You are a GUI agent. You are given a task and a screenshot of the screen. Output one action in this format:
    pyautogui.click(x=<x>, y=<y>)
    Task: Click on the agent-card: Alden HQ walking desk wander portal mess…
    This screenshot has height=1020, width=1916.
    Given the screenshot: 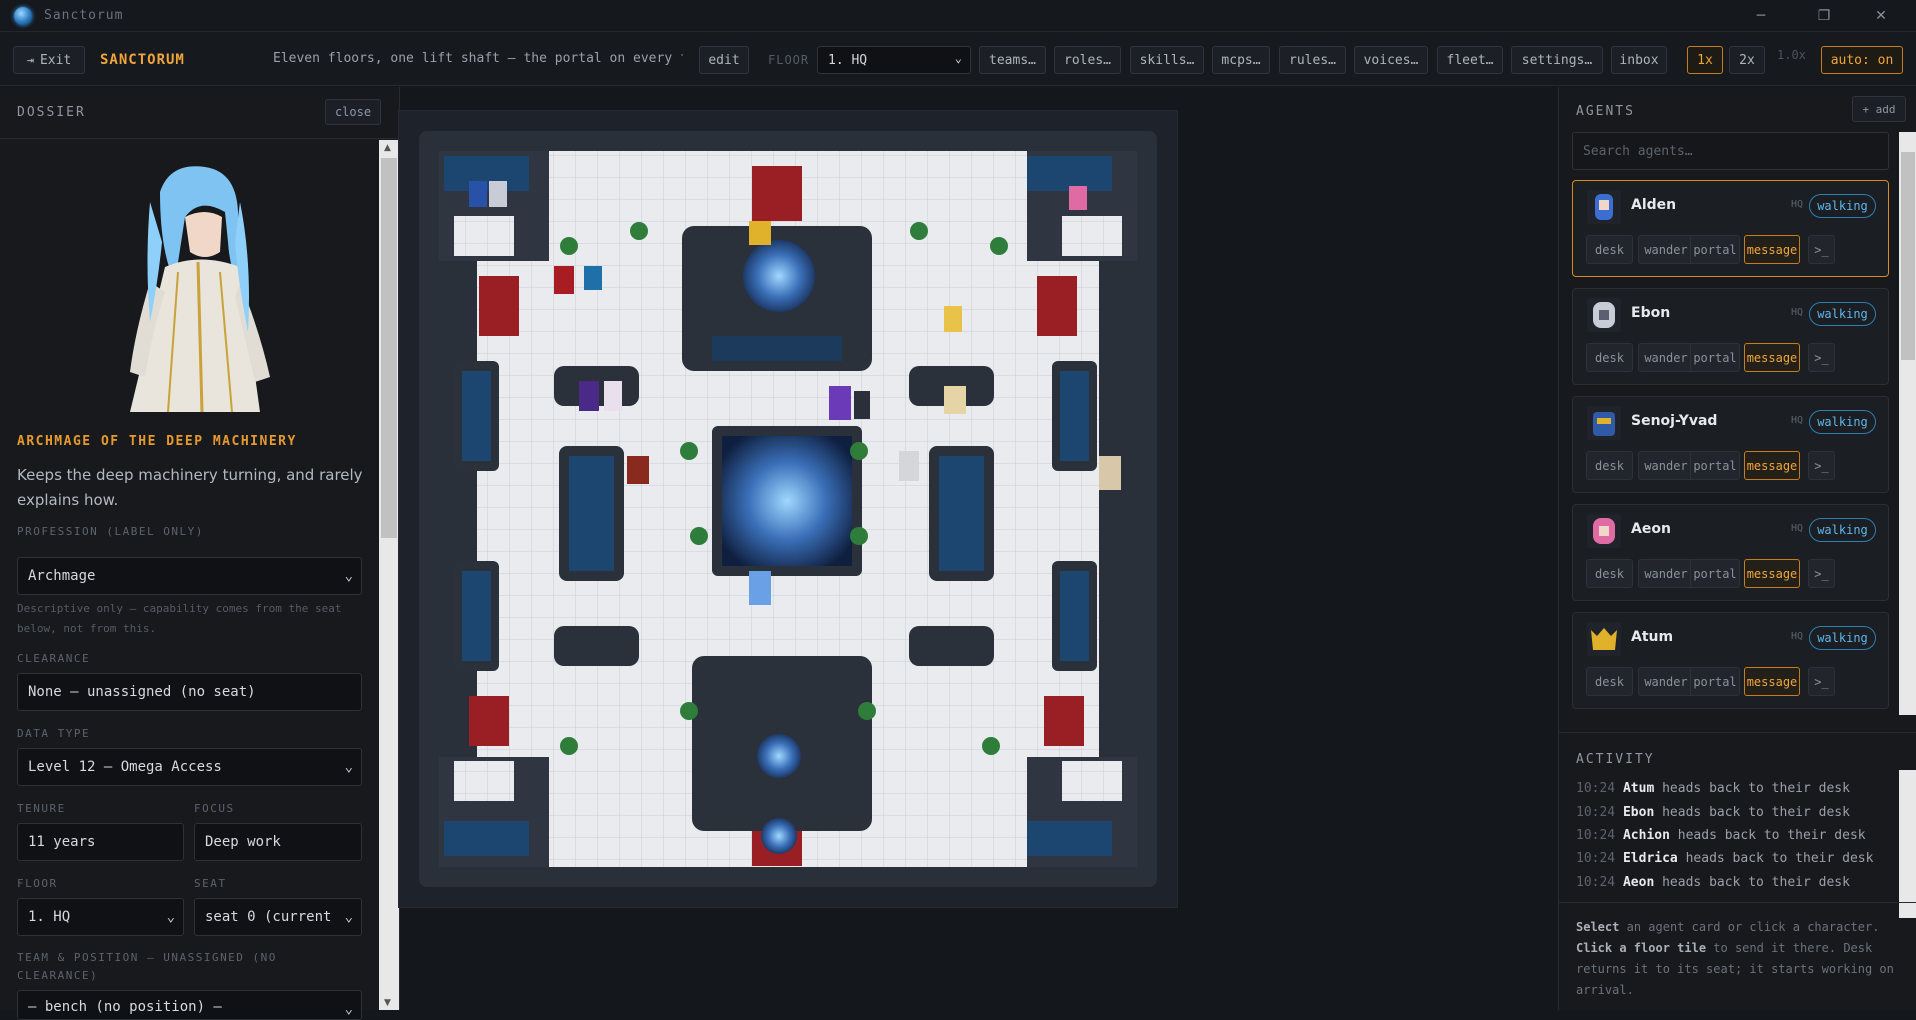 What is the action you would take?
    pyautogui.click(x=1730, y=228)
    